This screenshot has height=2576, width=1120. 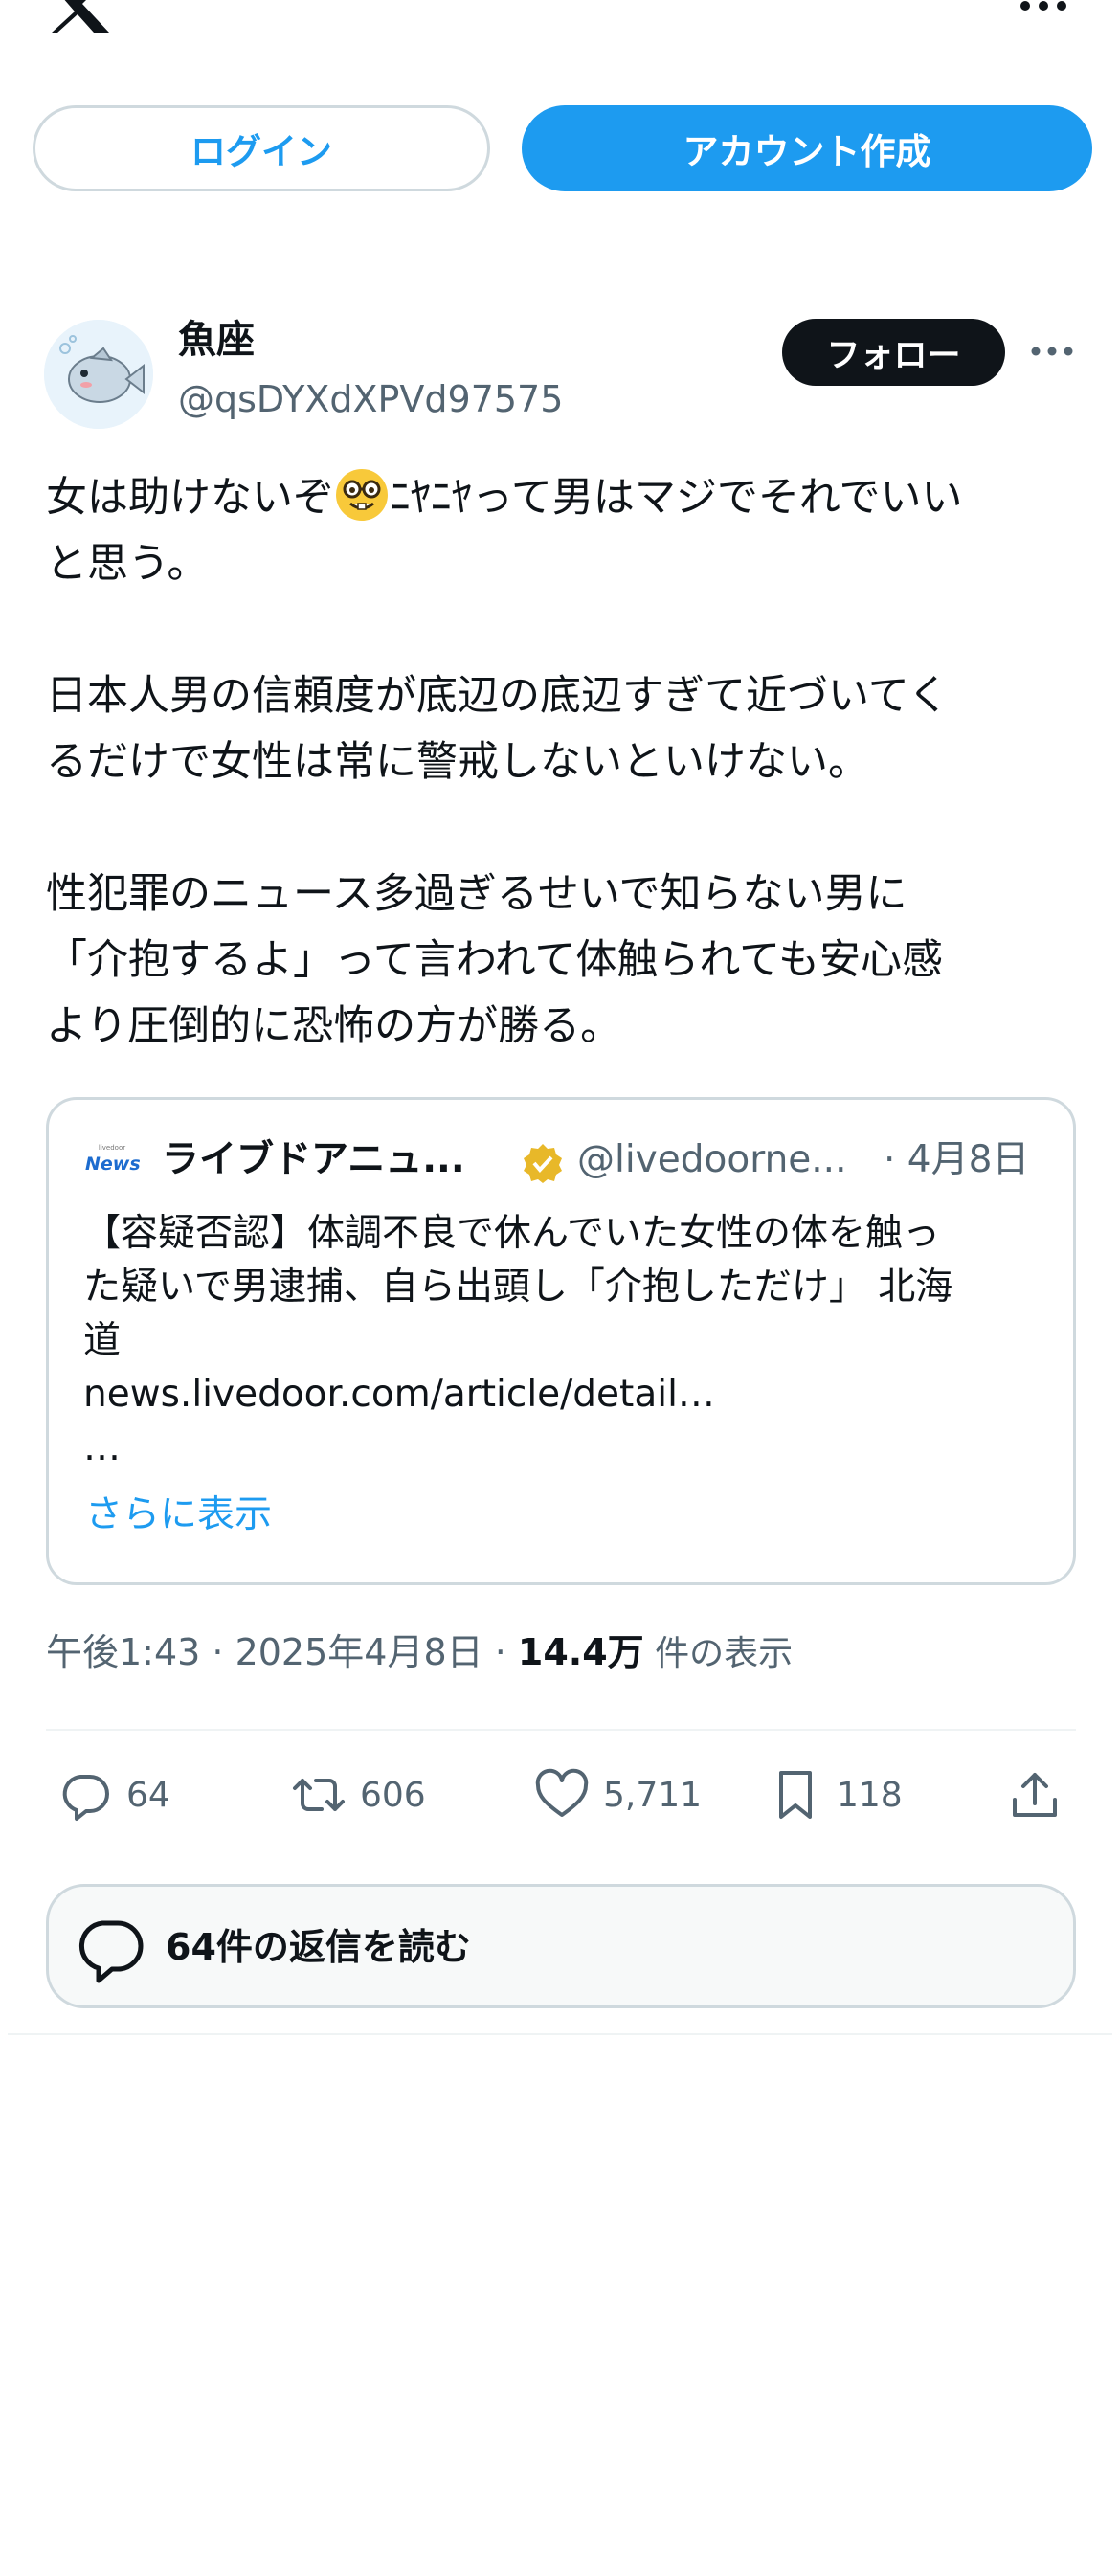 I want to click on share-button, so click(x=1041, y=1795).